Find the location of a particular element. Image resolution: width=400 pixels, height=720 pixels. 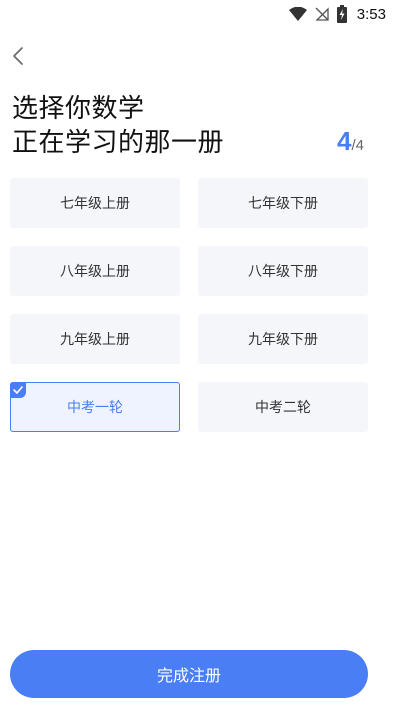

option-label: 八年级上册 is located at coordinates (95, 272).